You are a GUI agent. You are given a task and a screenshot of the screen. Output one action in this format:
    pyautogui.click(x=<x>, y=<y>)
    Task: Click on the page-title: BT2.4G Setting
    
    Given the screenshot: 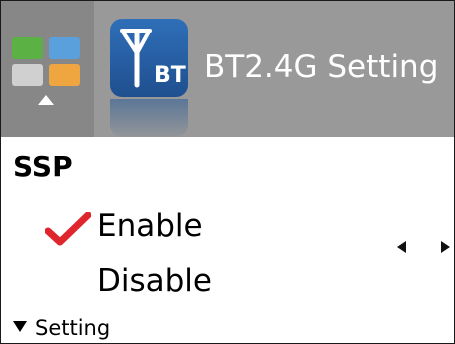 What is the action you would take?
    pyautogui.click(x=321, y=67)
    